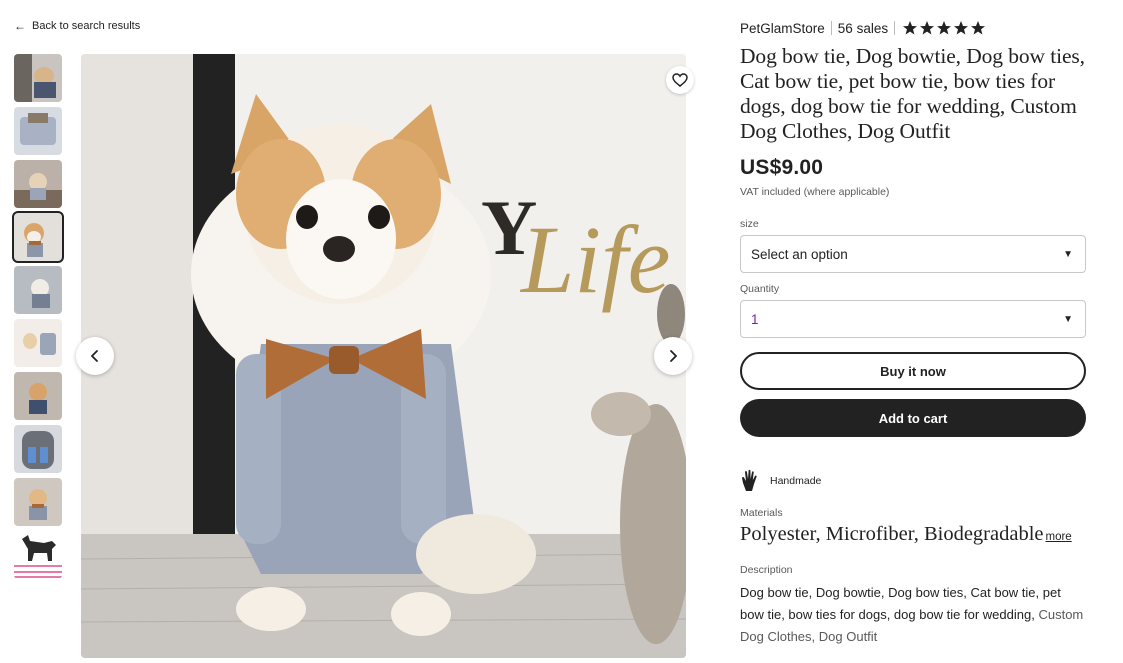 Image resolution: width=1123 pixels, height=663 pixels. I want to click on sales-count: 56 sales, so click(863, 28).